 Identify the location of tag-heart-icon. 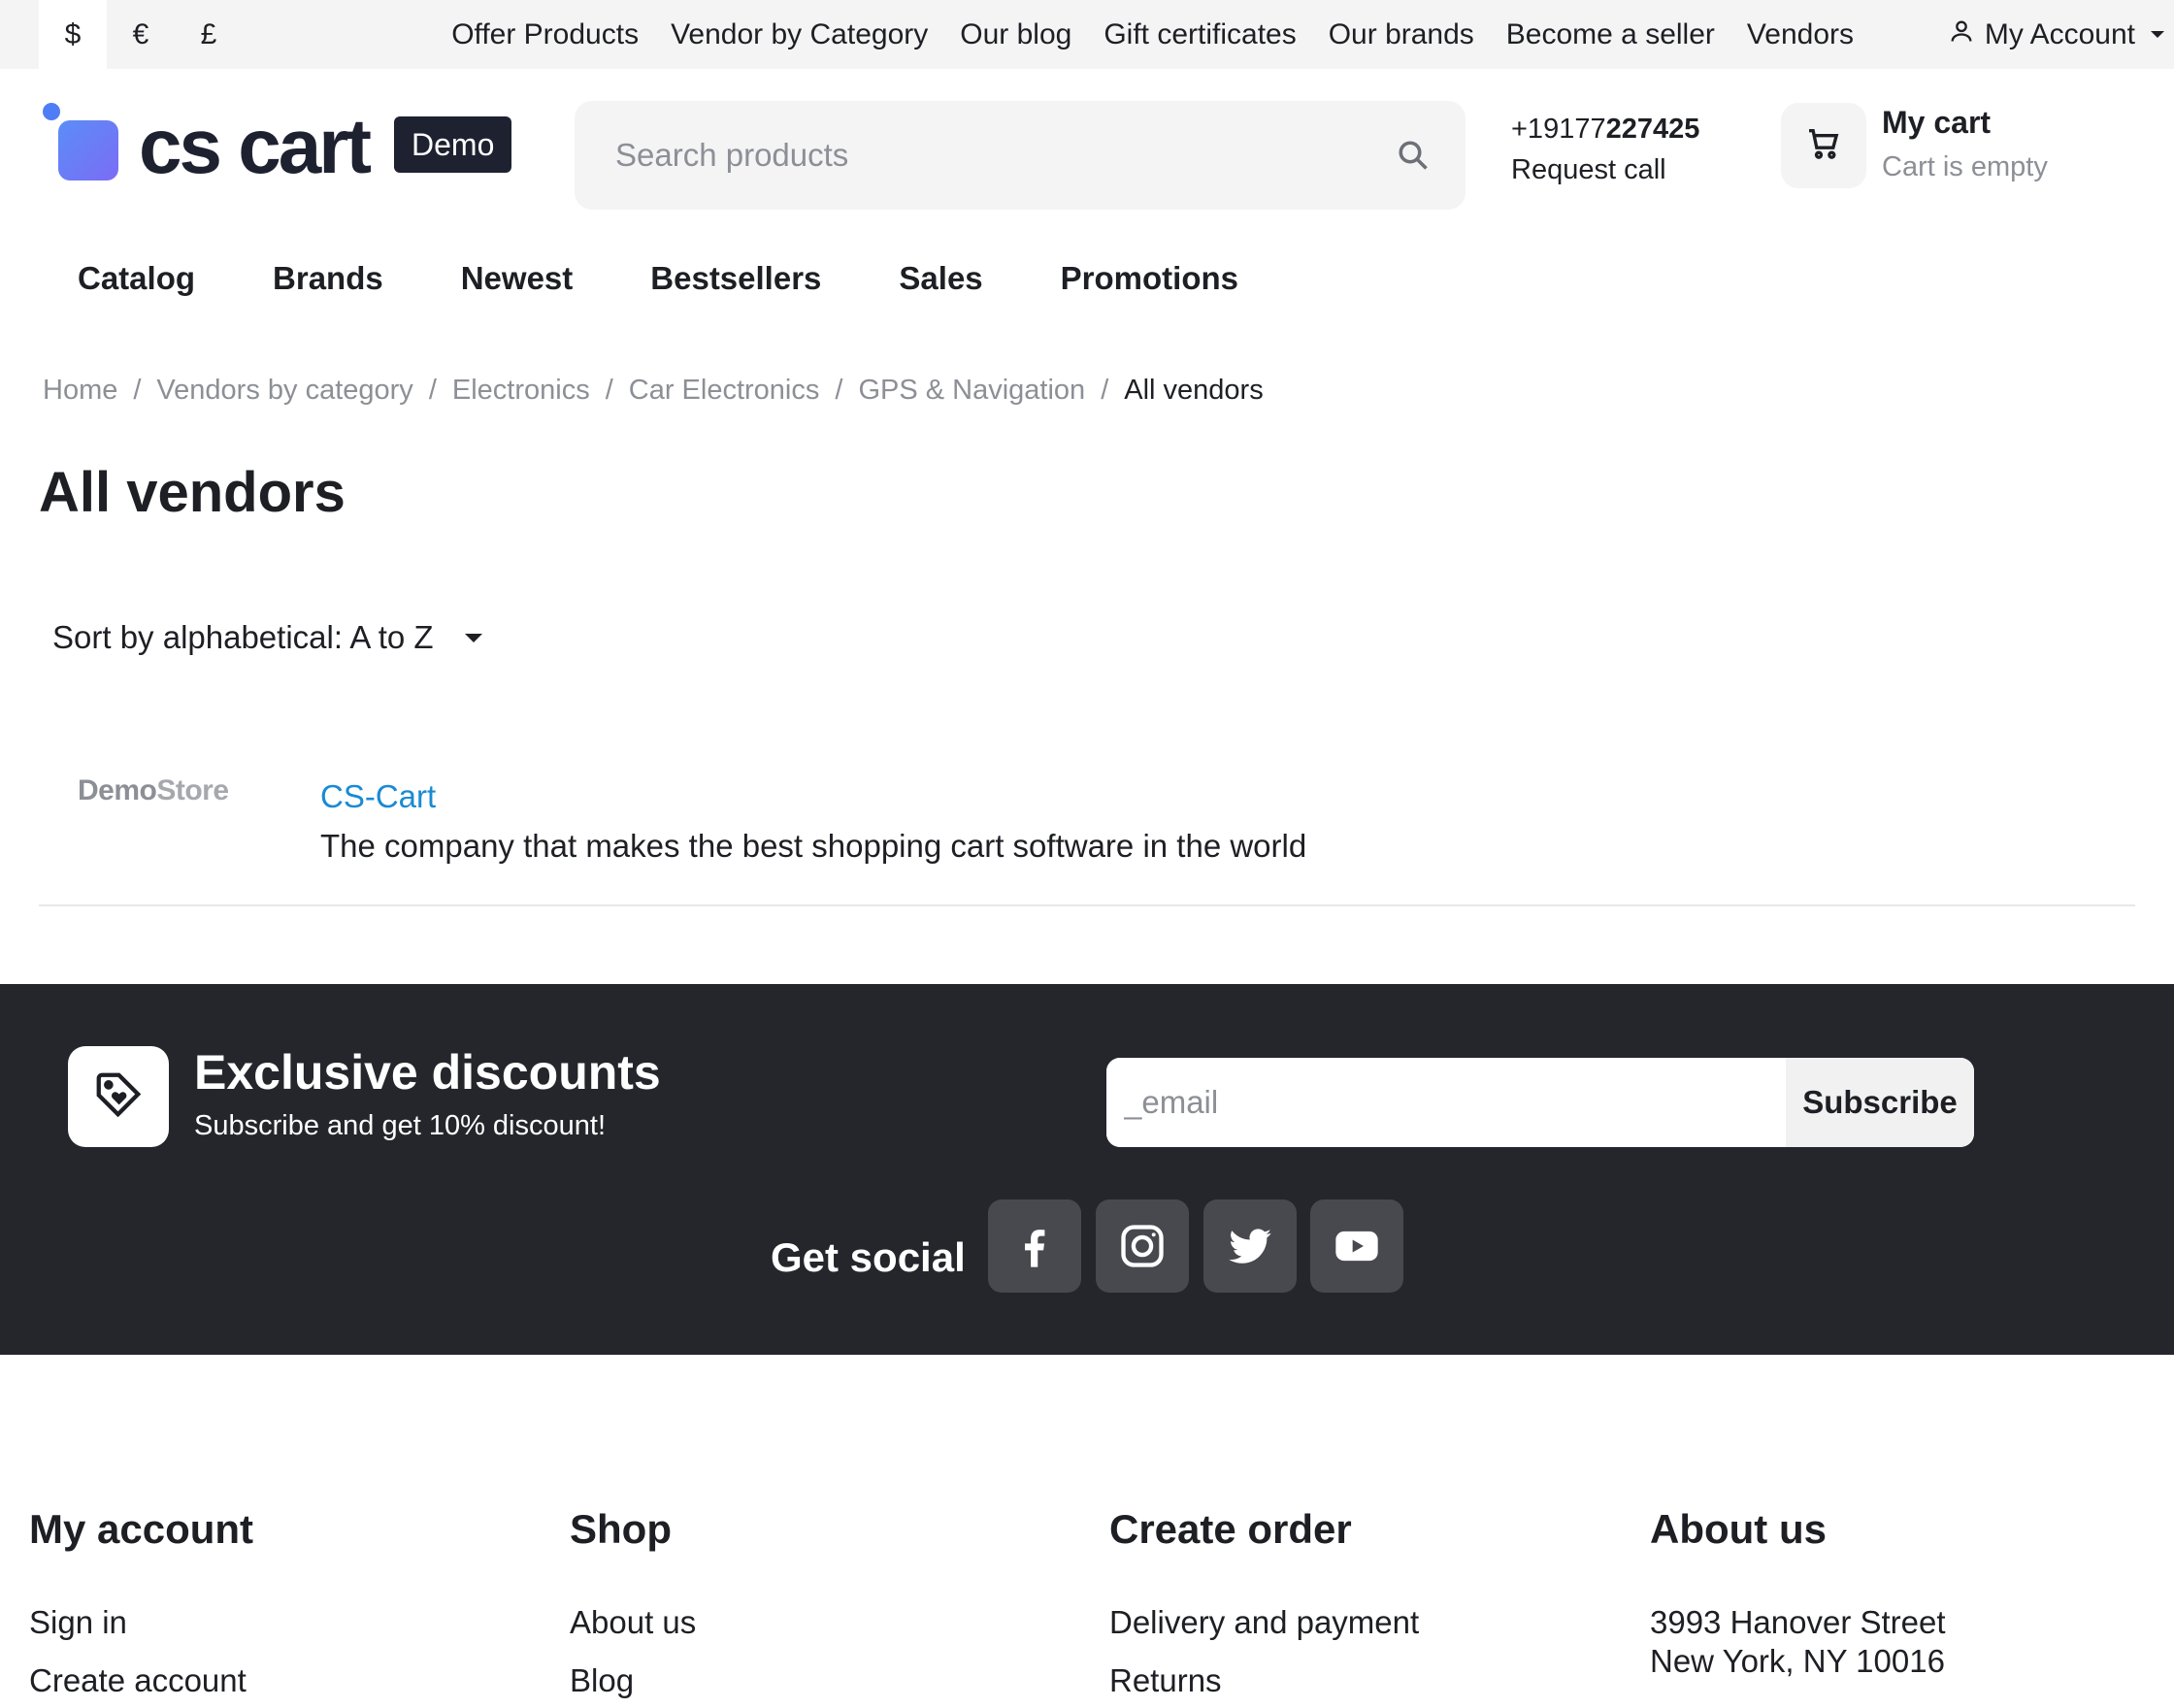
(118, 1097).